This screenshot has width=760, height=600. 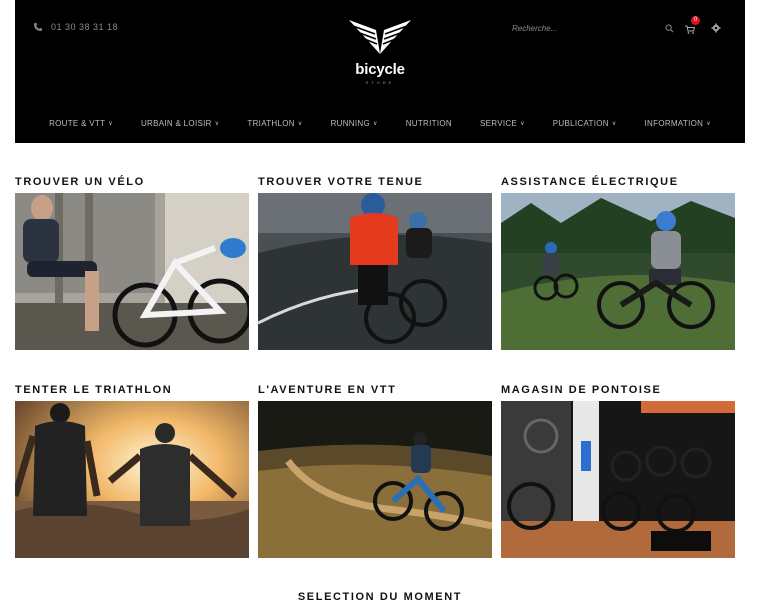 What do you see at coordinates (380, 37) in the screenshot?
I see `wings-logo-icon` at bounding box center [380, 37].